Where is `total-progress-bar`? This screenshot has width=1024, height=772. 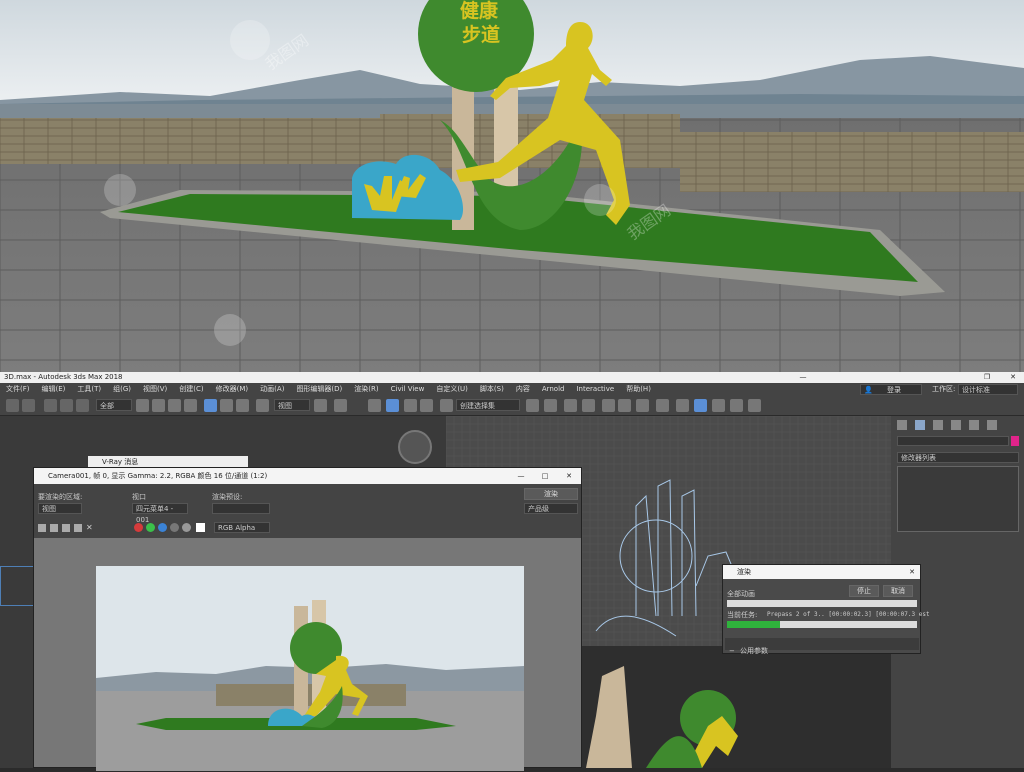
total-progress-bar is located at coordinates (822, 603).